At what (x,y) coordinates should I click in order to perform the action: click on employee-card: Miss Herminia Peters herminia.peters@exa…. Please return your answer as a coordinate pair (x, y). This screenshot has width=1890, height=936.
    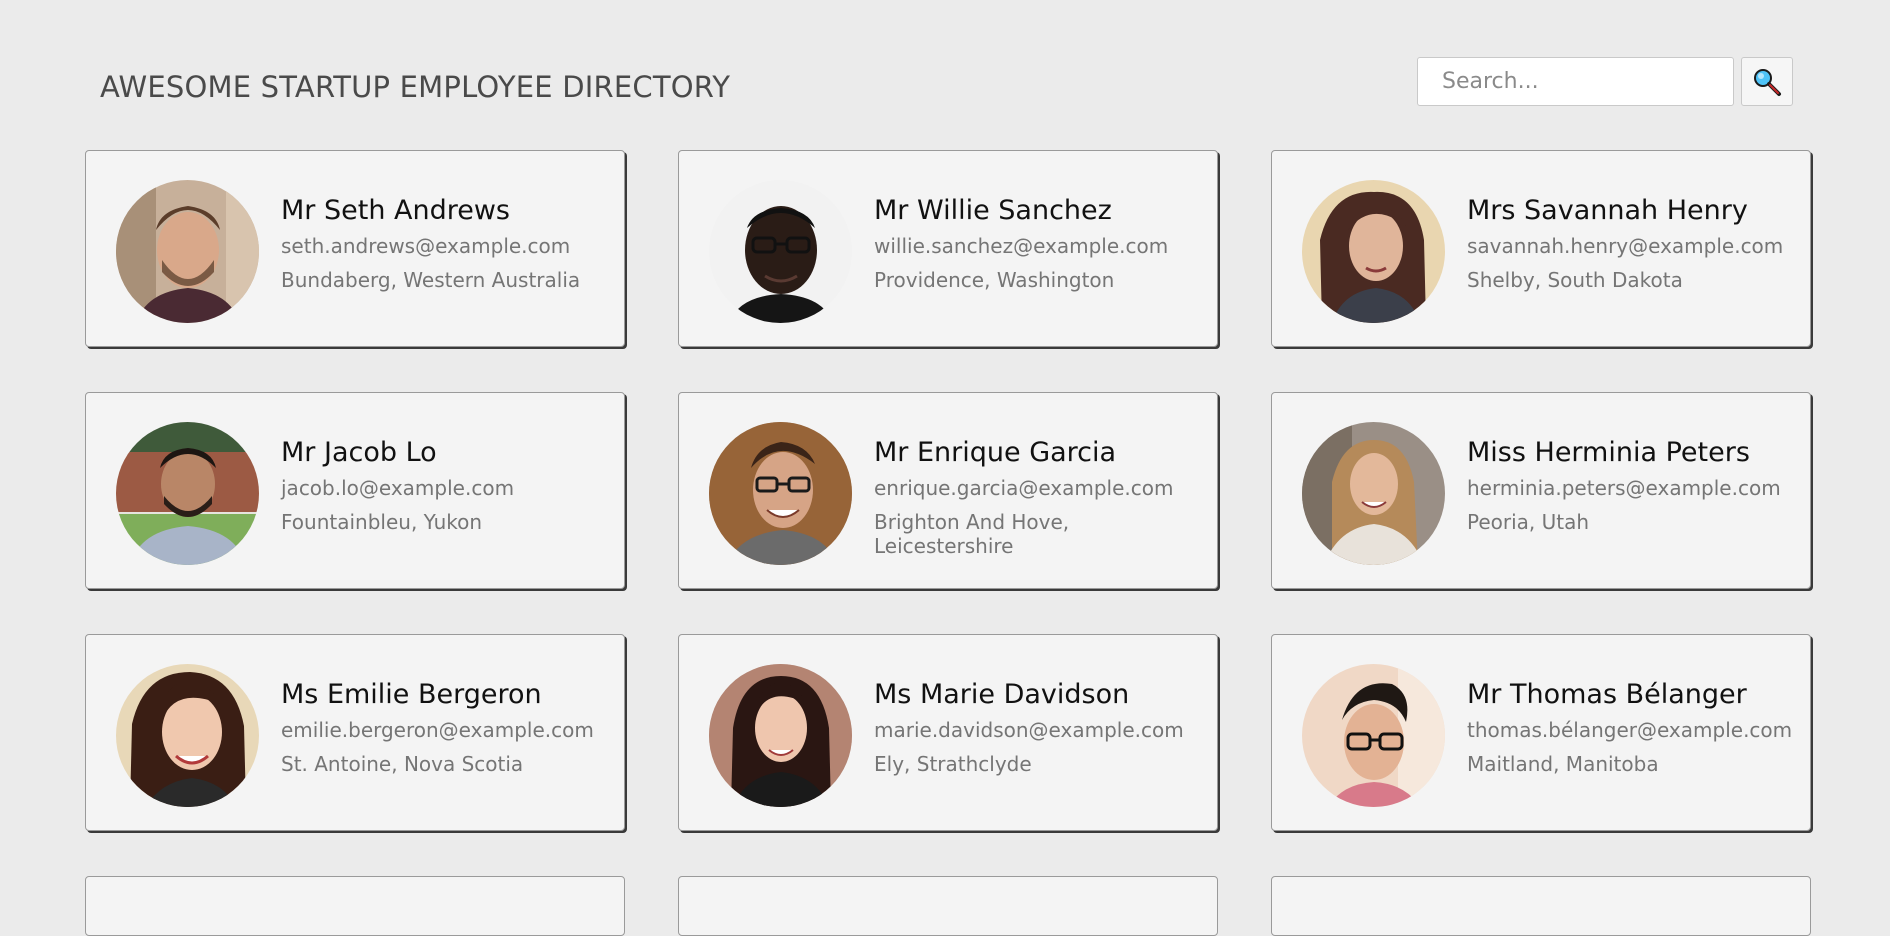
    Looking at the image, I should click on (1541, 490).